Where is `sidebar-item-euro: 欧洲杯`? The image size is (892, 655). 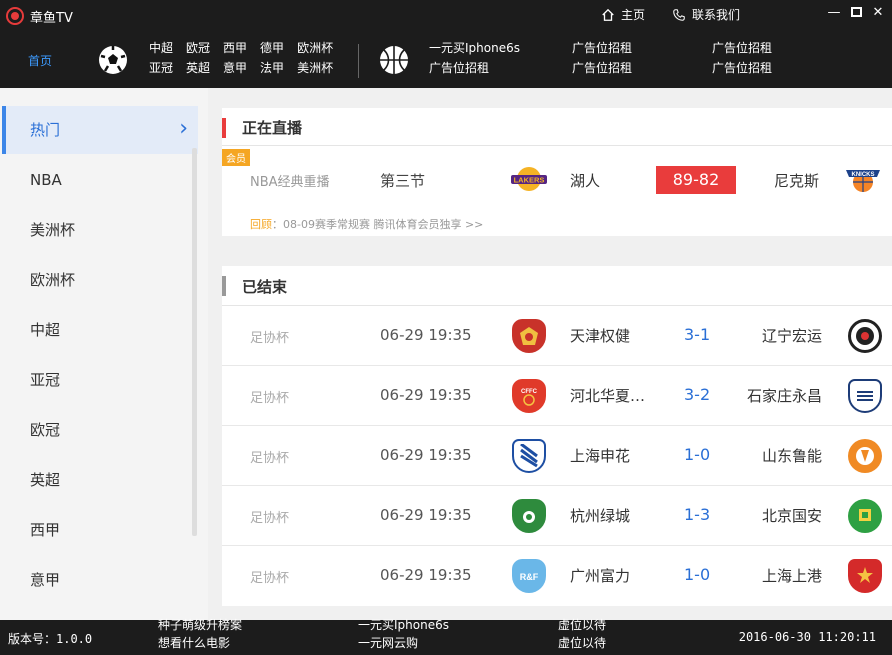
sidebar-item-euro: 欧洲杯 is located at coordinates (100, 280).